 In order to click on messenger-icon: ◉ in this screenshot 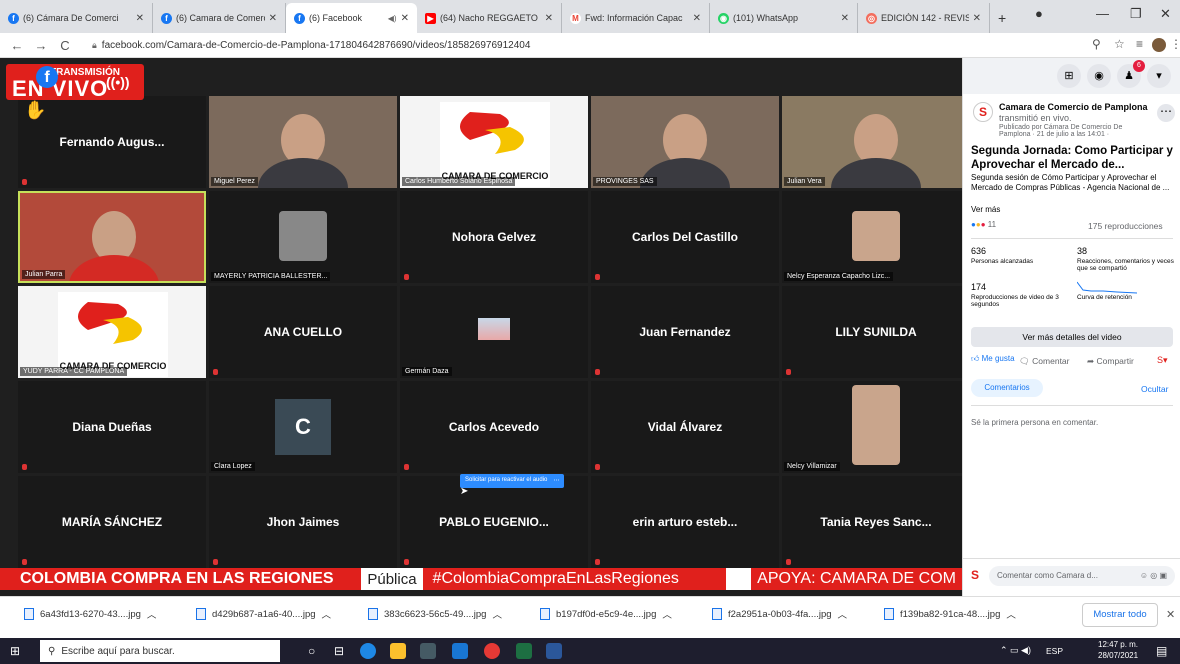, I will do `click(1099, 76)`.